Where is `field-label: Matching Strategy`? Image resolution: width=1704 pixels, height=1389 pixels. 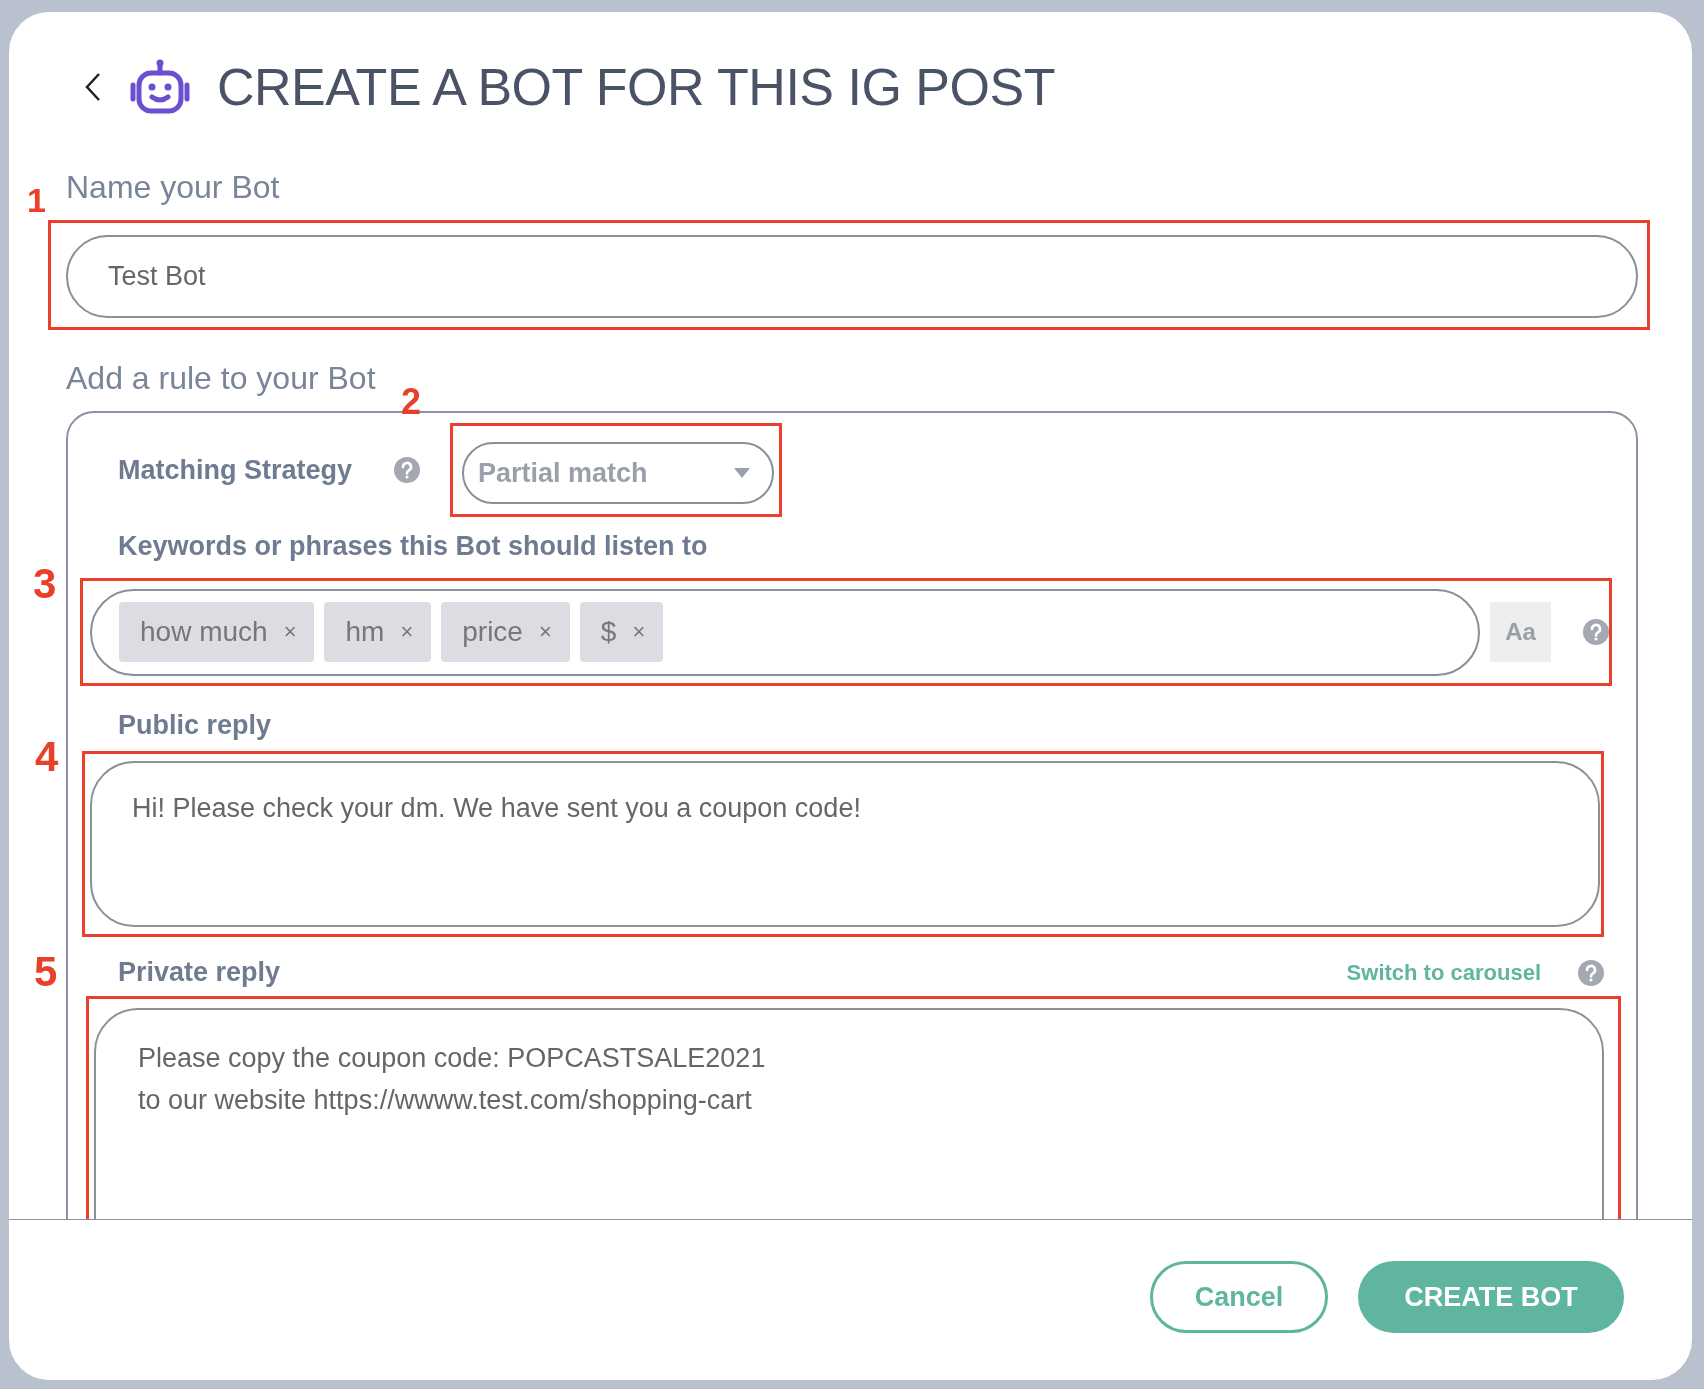 field-label: Matching Strategy is located at coordinates (235, 470).